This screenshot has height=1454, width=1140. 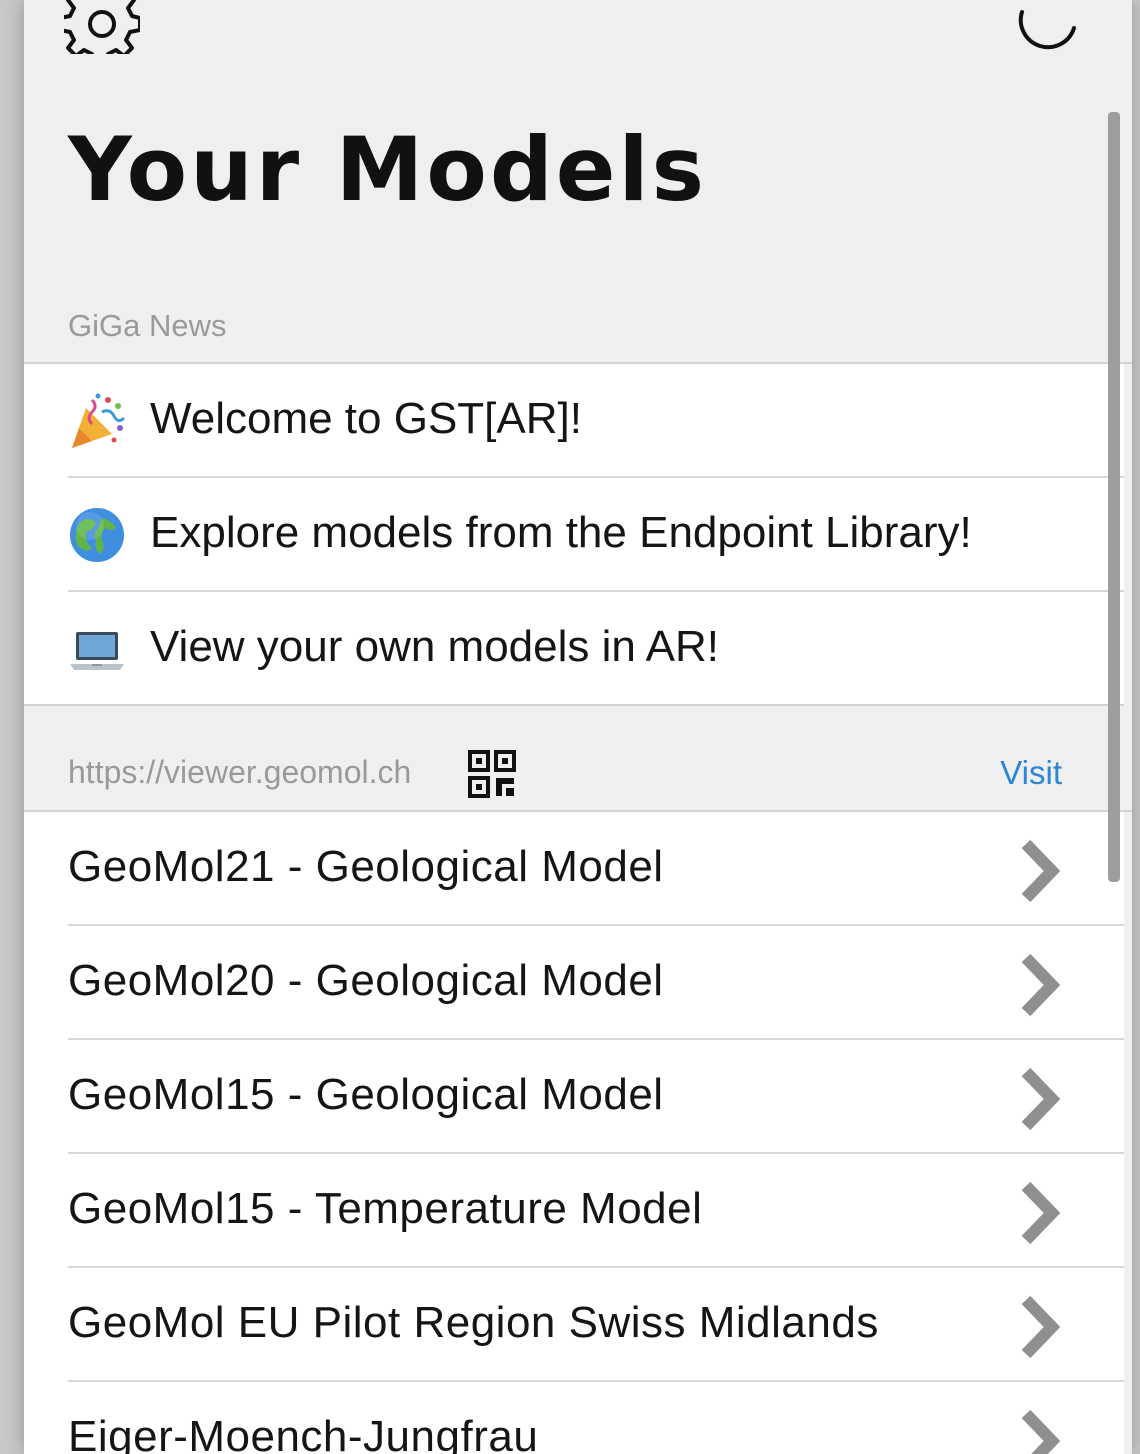 I want to click on model-name: GeoMol21 - Geological Model, so click(x=366, y=866).